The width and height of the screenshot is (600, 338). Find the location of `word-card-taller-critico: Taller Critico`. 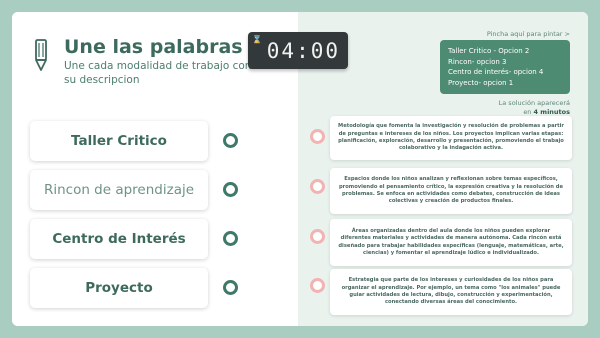

word-card-taller-critico: Taller Critico is located at coordinates (119, 141).